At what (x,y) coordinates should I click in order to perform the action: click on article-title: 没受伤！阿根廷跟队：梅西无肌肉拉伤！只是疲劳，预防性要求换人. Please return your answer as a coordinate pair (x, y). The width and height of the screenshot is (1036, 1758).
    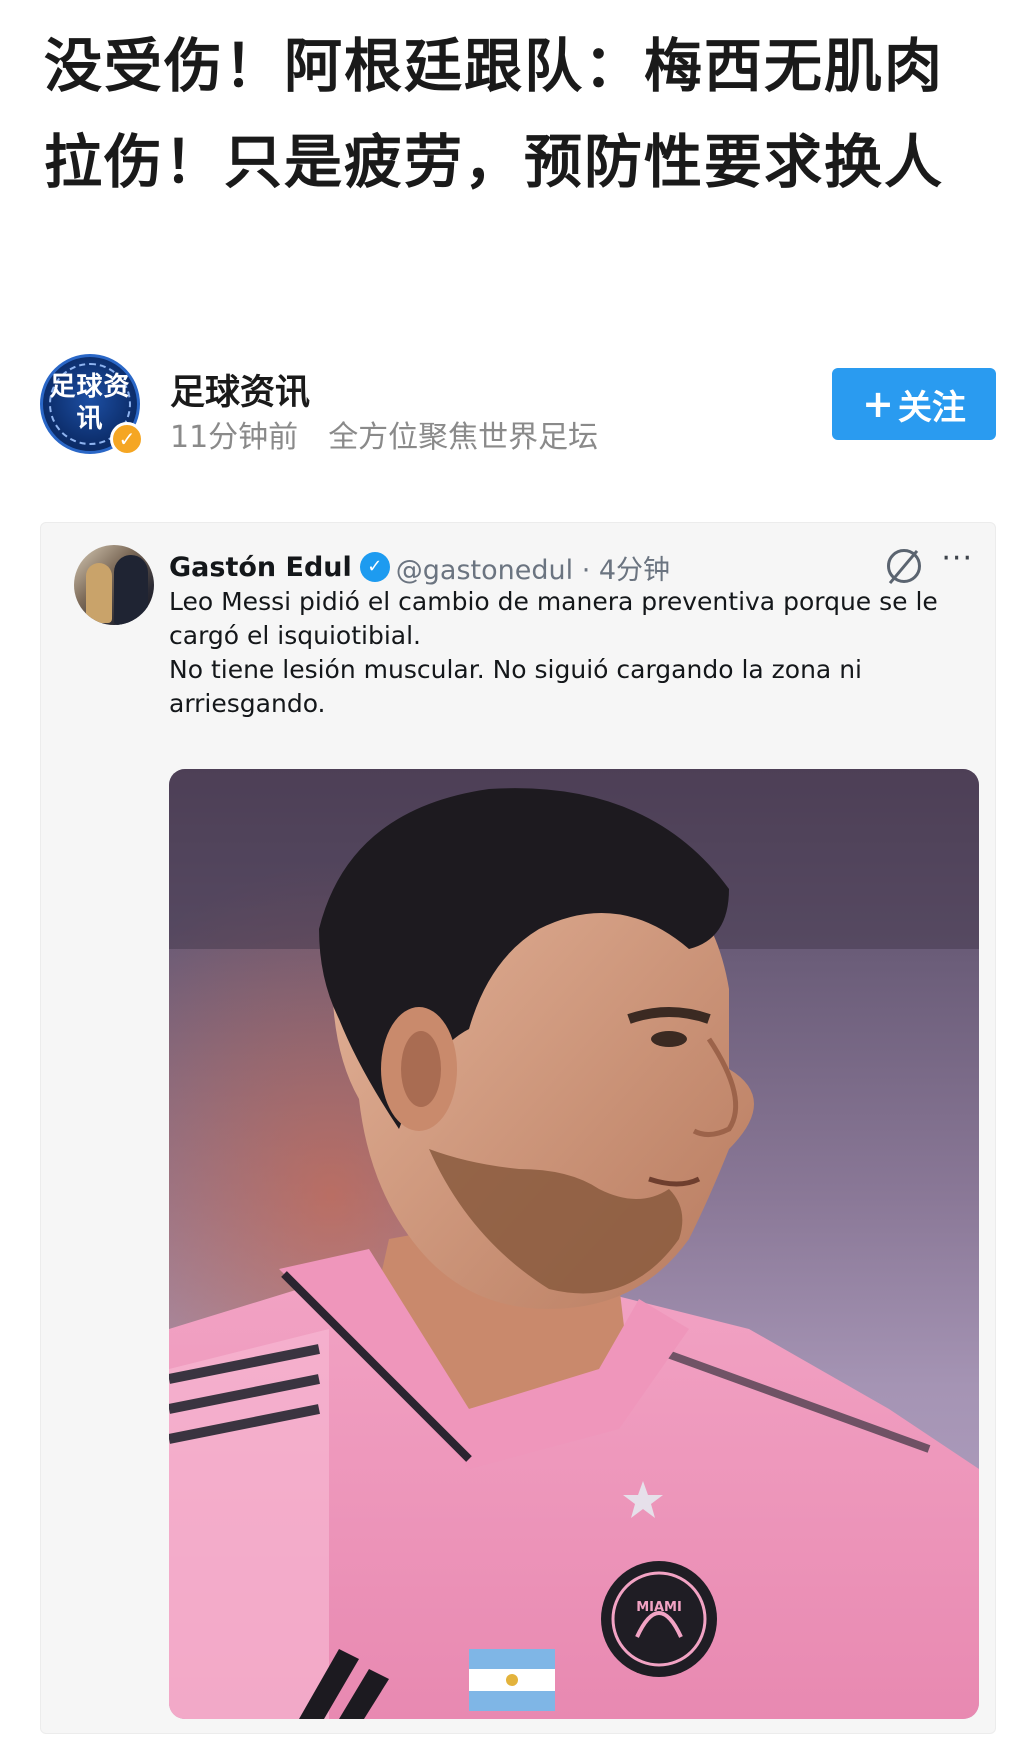
    Looking at the image, I should click on (494, 114).